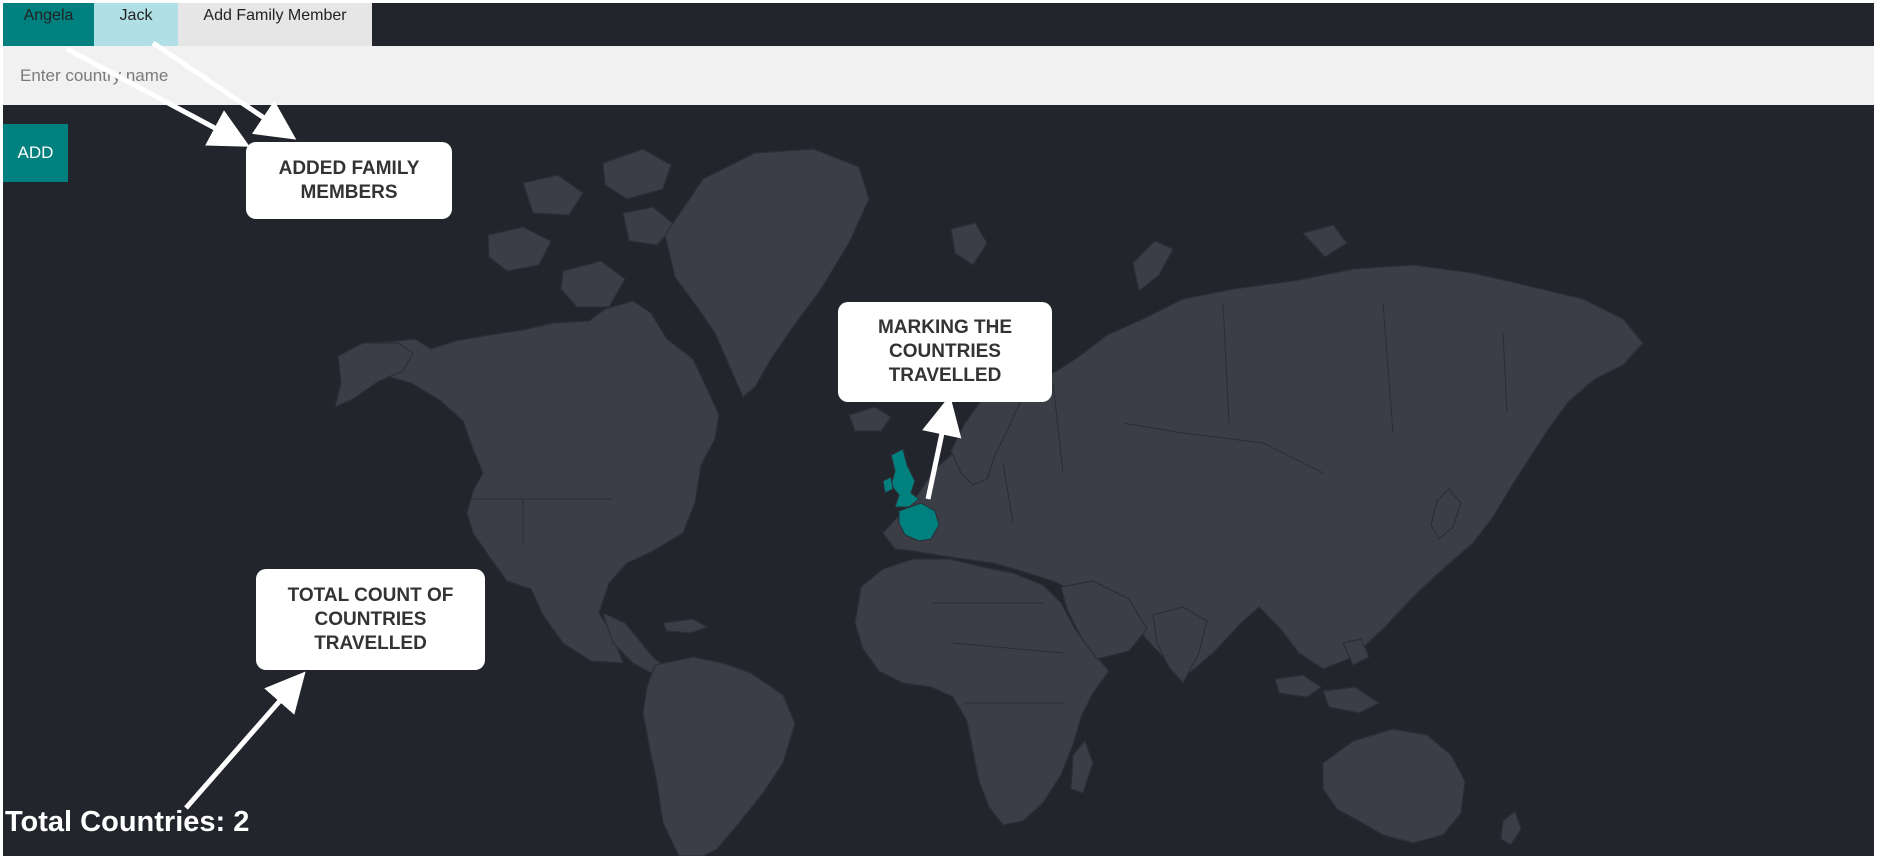  I want to click on india-landmass, so click(1180, 645).